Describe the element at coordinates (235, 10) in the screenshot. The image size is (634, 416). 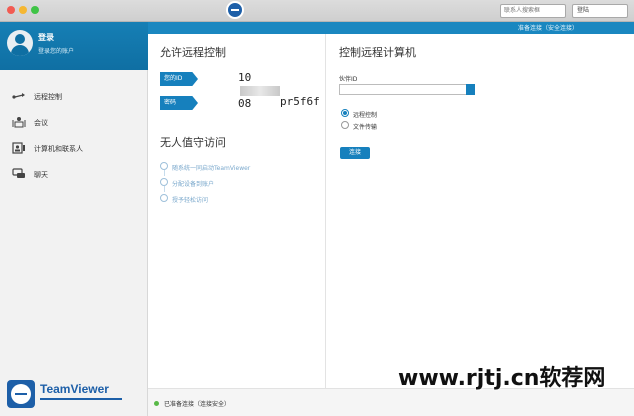
I see `teamviewer-logo-icon` at that location.